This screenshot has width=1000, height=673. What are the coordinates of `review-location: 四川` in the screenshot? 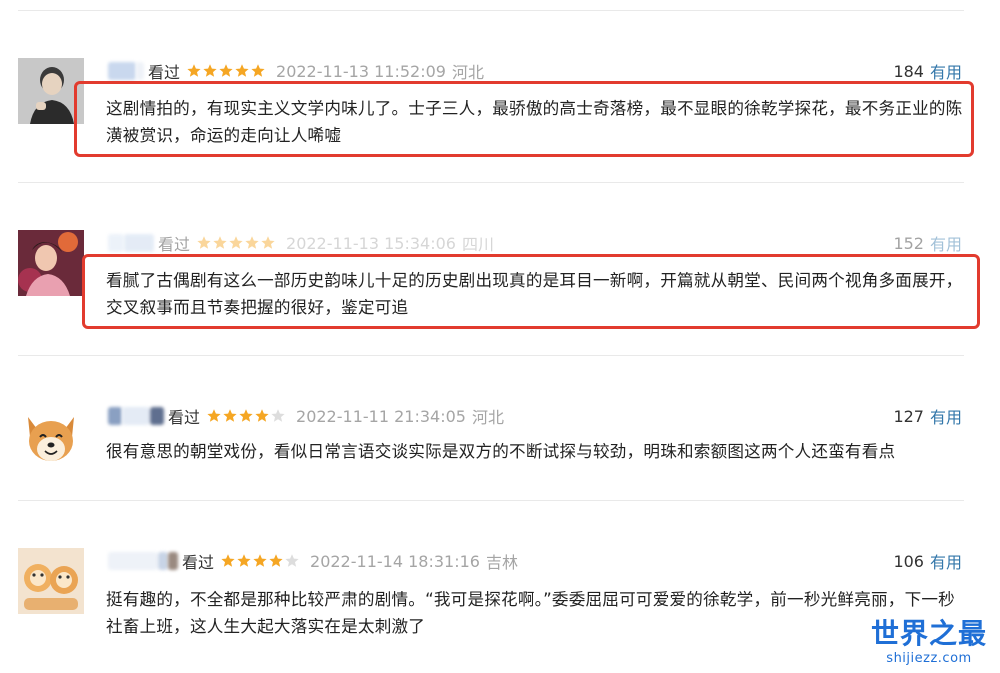 It's located at (477, 244).